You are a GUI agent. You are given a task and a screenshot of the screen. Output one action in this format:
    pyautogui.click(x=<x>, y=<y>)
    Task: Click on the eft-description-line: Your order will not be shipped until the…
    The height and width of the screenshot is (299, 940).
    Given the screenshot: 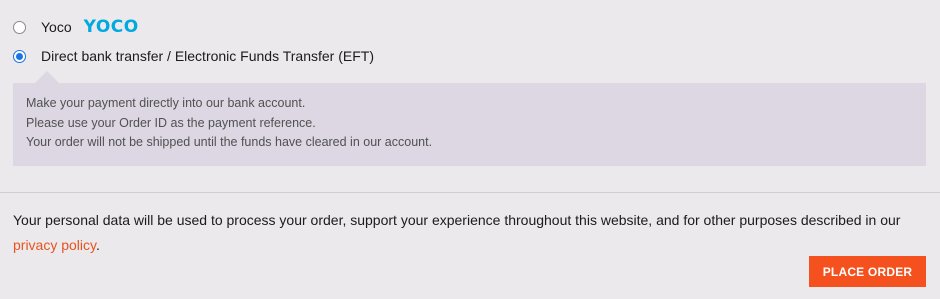 What is the action you would take?
    pyautogui.click(x=229, y=142)
    